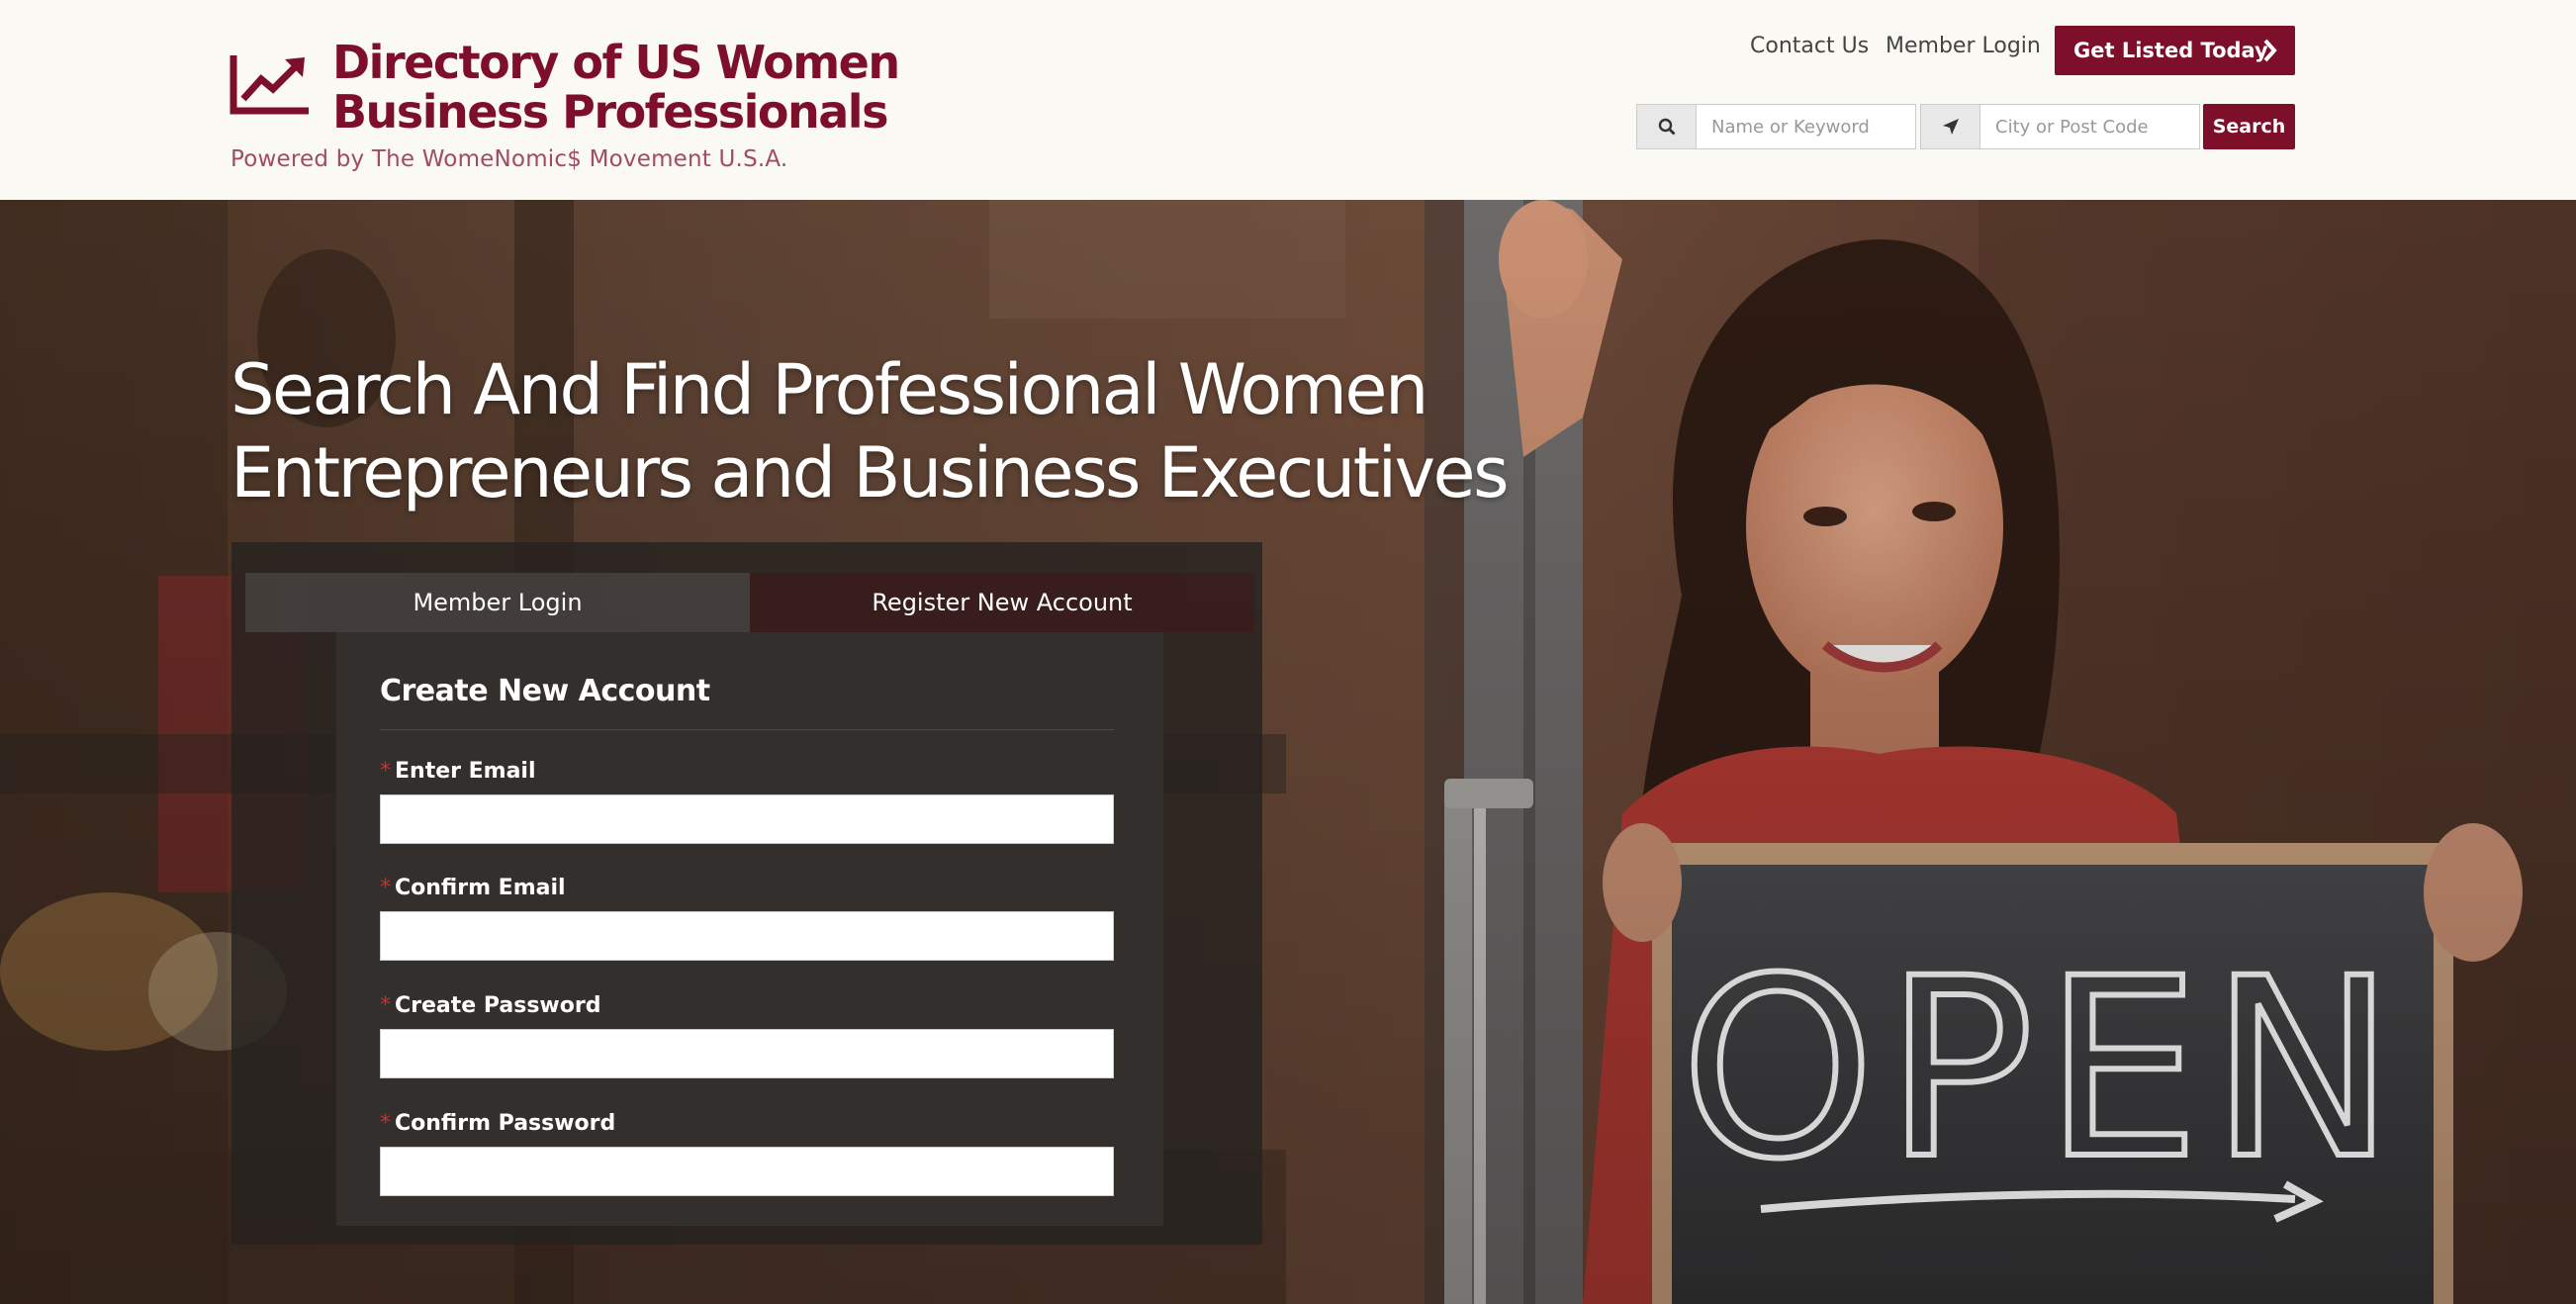 The width and height of the screenshot is (2576, 1304). Describe the element at coordinates (1810, 46) in the screenshot. I see `contact-us-link: Contact Us` at that location.